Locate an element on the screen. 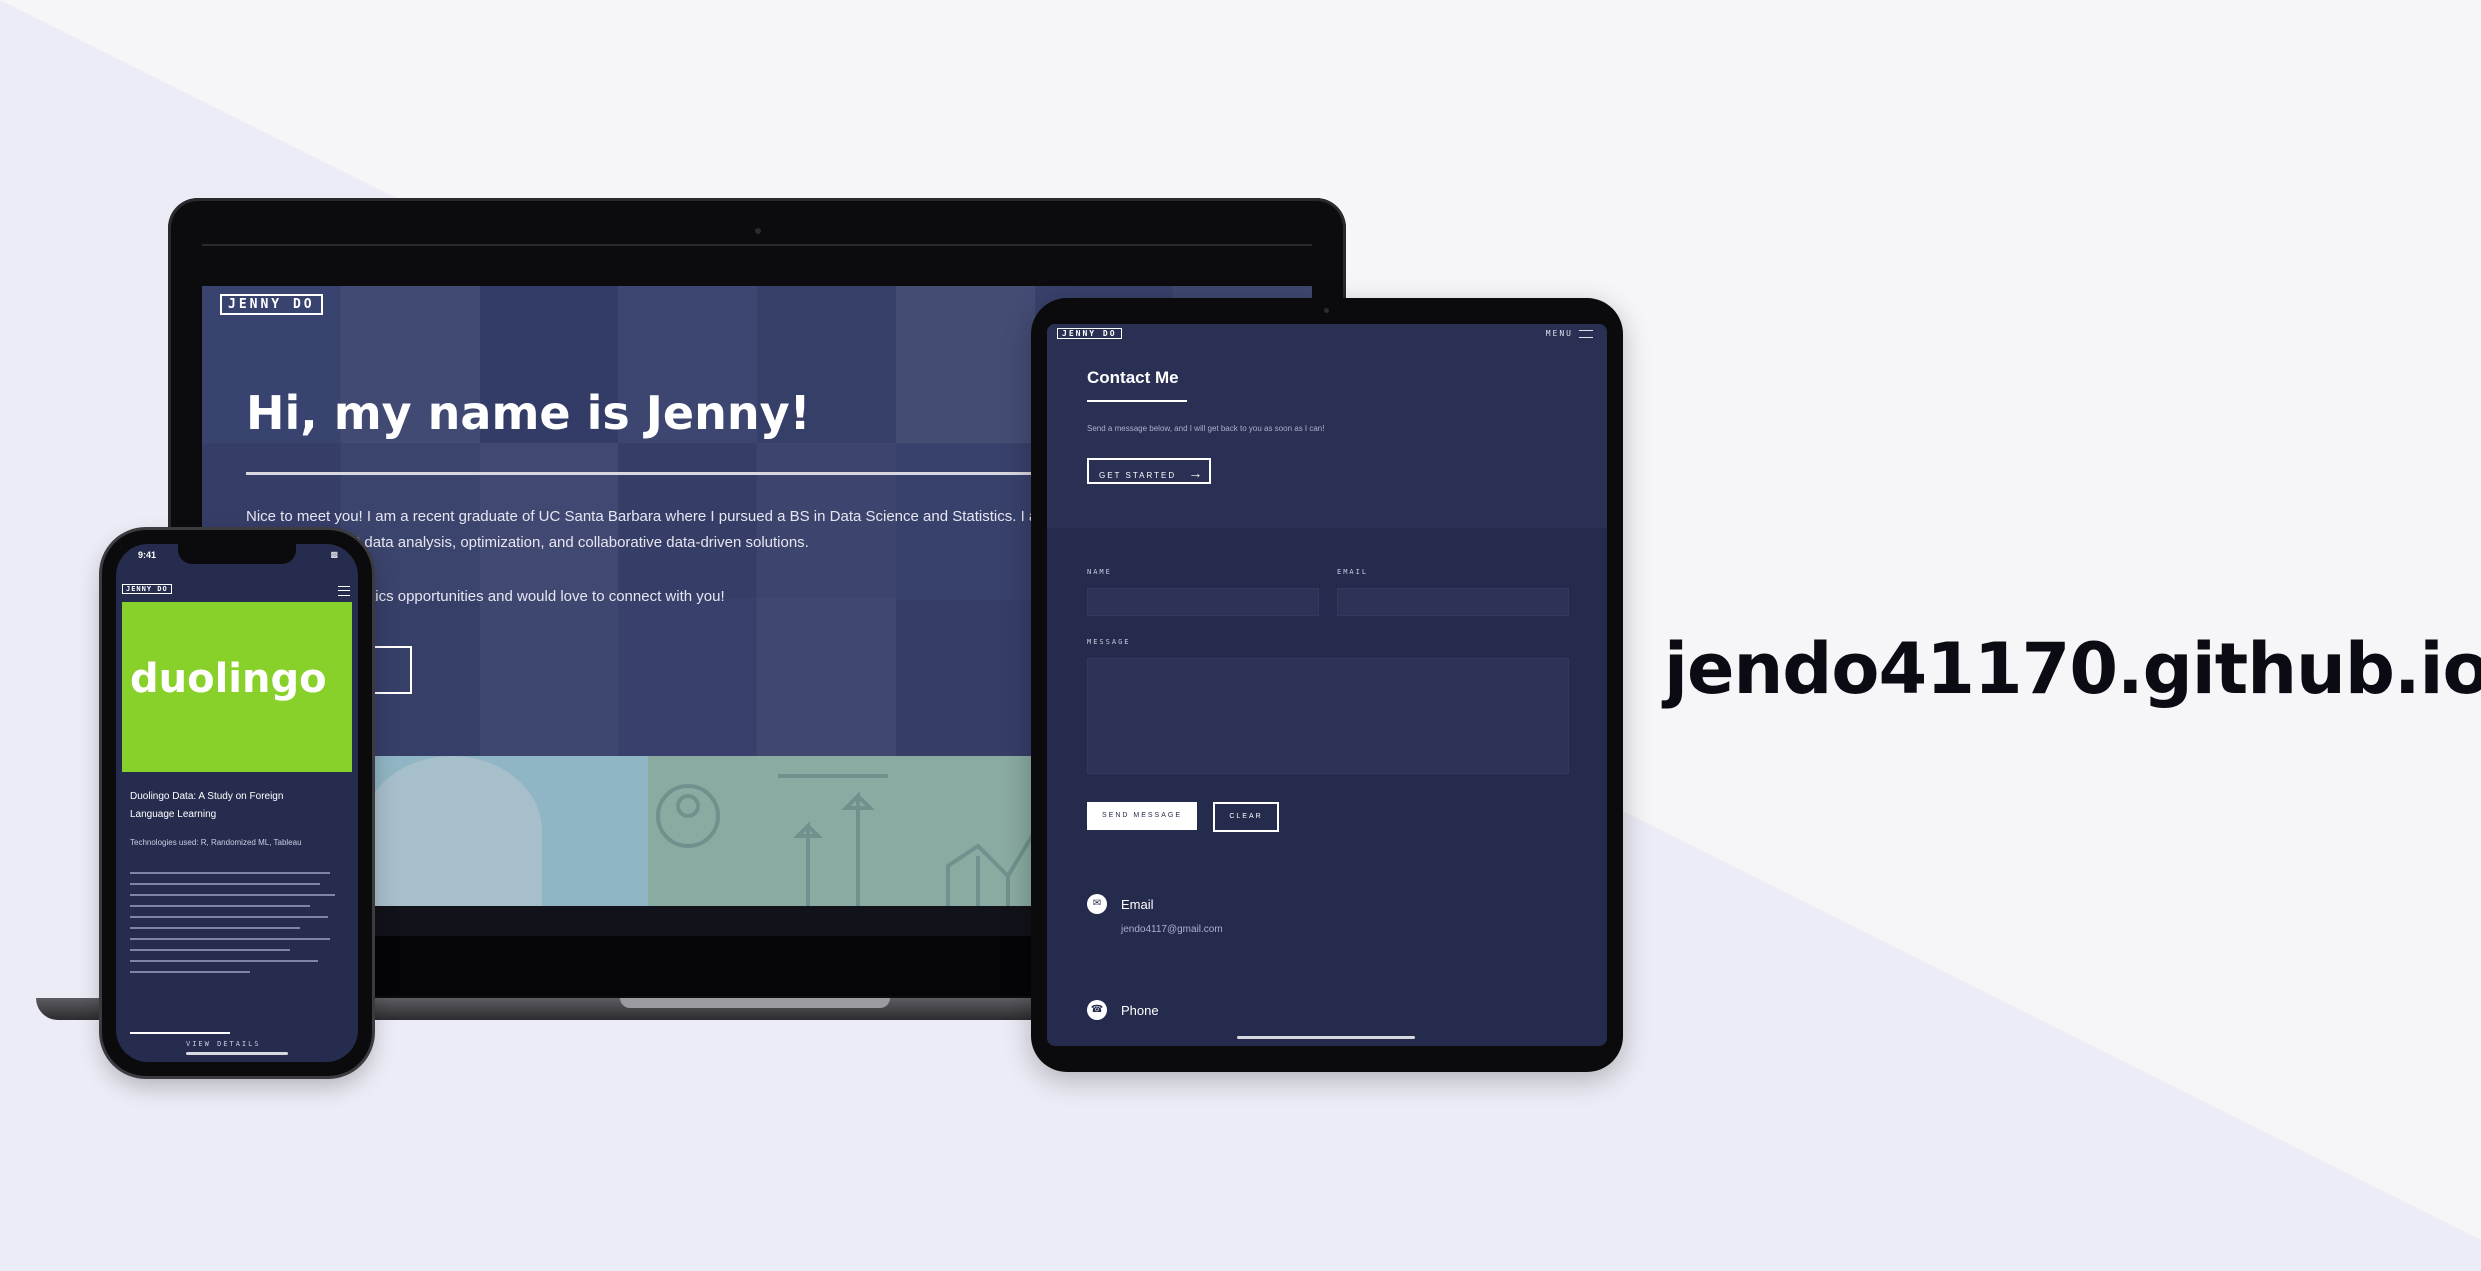 This screenshot has width=2481, height=1271. name-field-label: NAME is located at coordinates (1099, 572).